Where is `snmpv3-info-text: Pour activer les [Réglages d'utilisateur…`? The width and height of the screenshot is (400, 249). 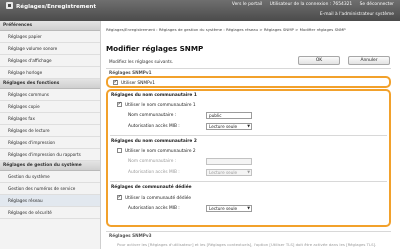
snmpv3-info-text: Pour activer les [Réglages d'utilisateur… is located at coordinates (247, 244).